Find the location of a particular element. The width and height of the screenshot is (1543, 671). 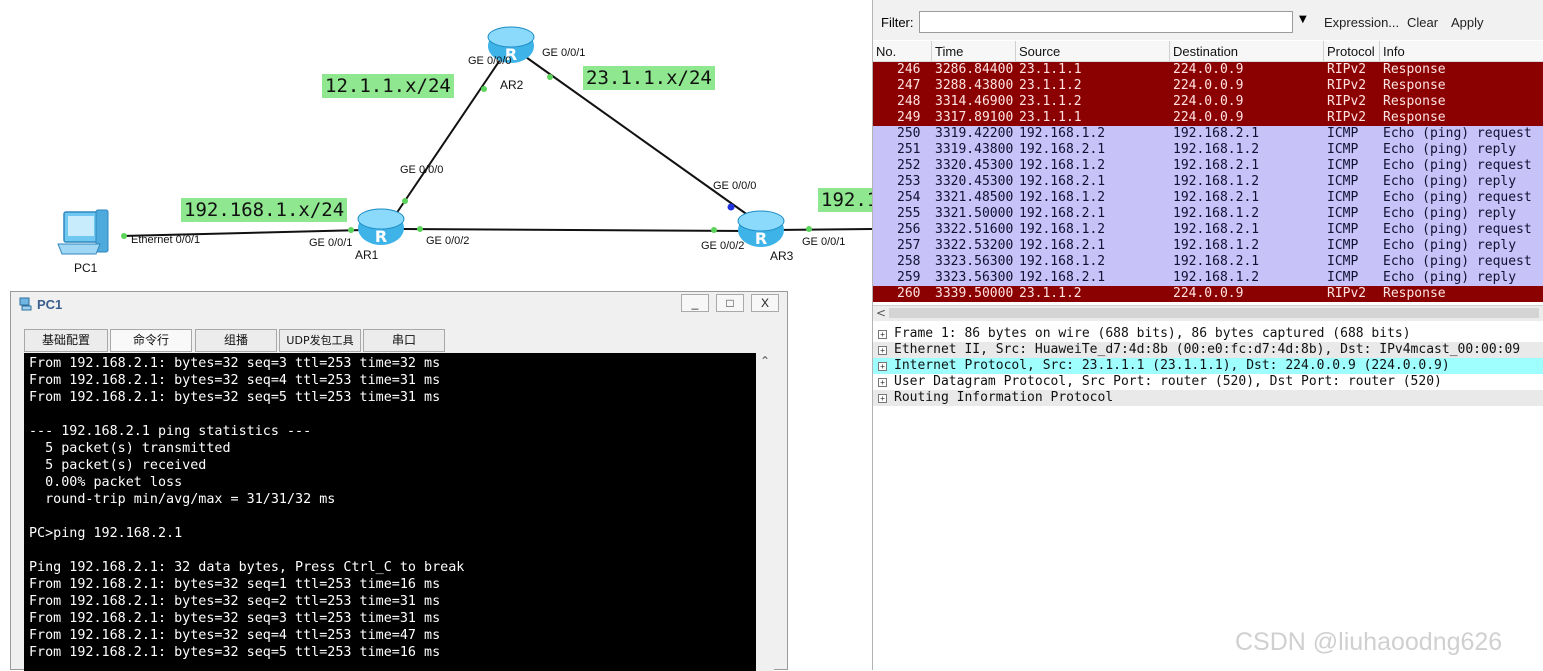

close-button: X is located at coordinates (765, 303).